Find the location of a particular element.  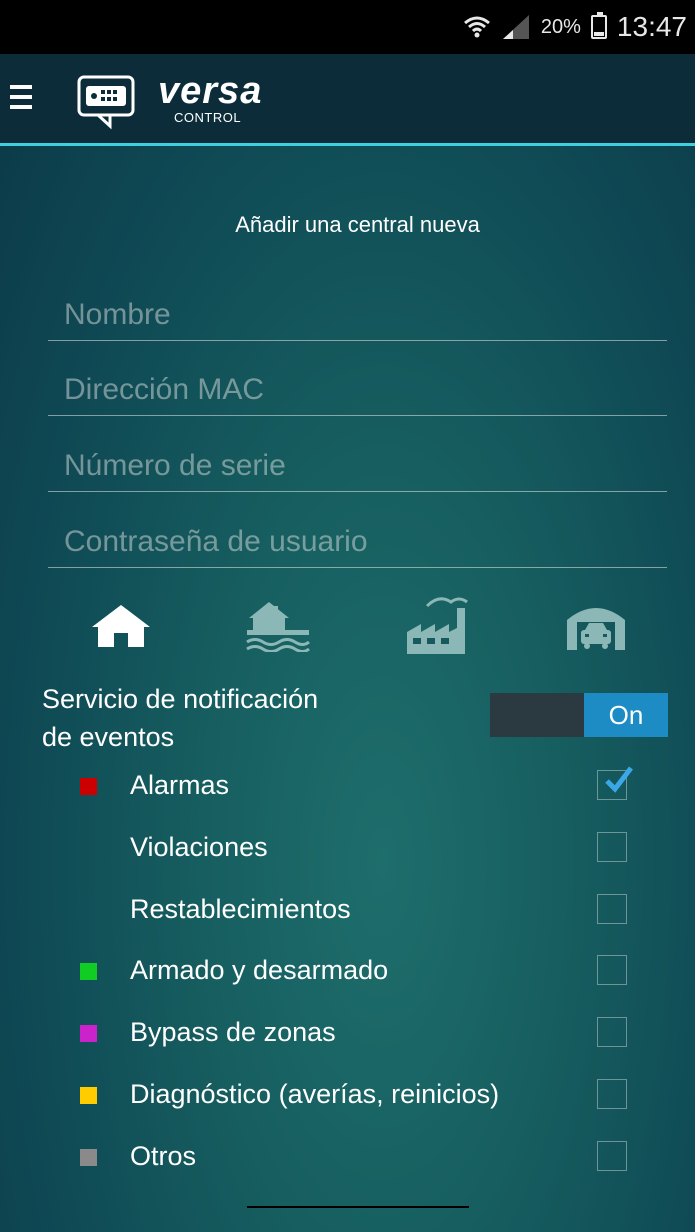

password-field-container is located at coordinates (357, 542).